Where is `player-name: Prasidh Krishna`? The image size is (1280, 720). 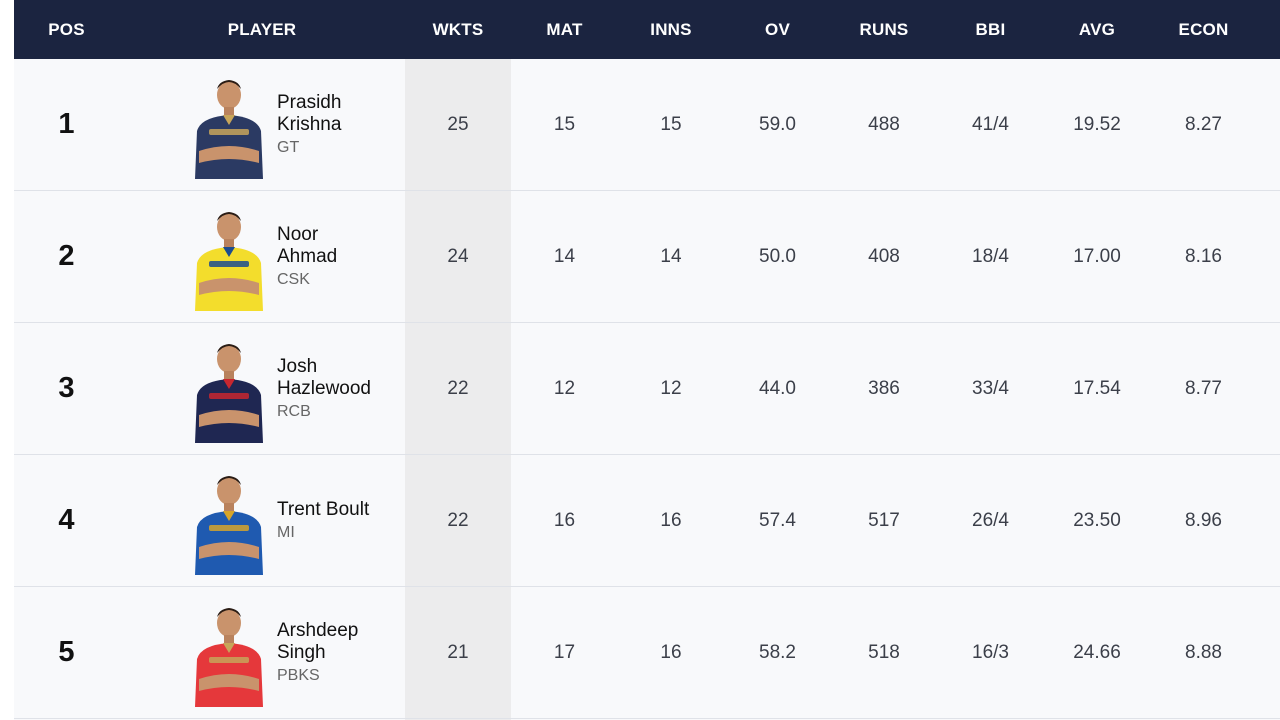 player-name: Prasidh Krishna is located at coordinates (337, 114).